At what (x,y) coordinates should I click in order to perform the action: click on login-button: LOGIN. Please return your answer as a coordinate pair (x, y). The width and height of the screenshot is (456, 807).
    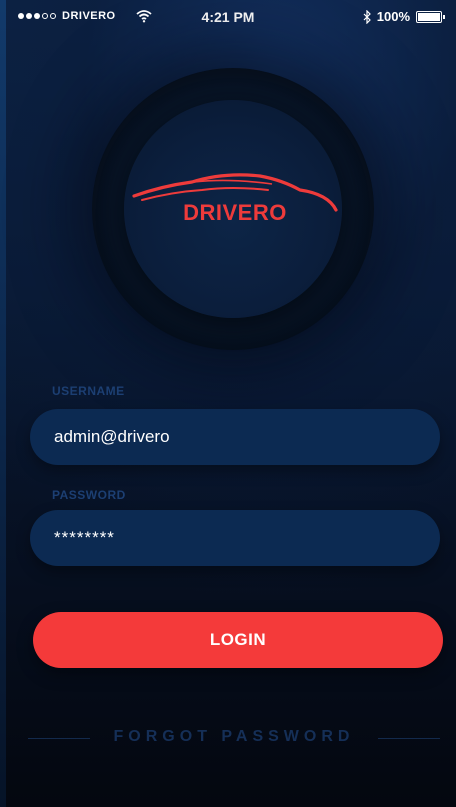
    Looking at the image, I should click on (238, 640).